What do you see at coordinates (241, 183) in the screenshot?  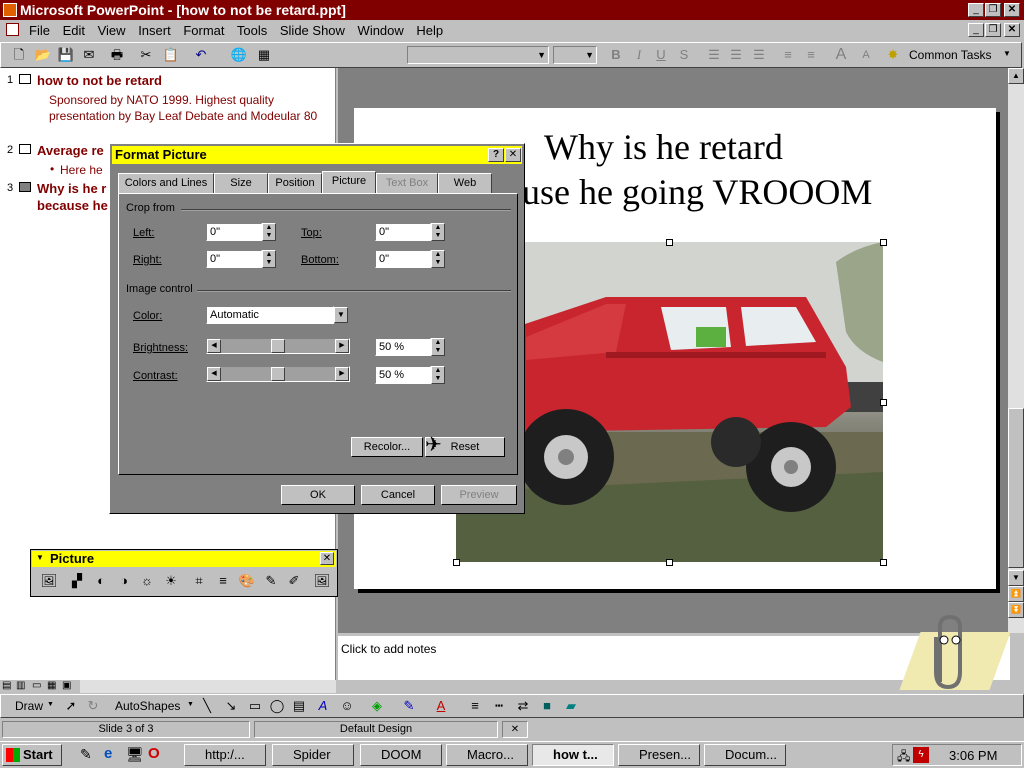 I see `tab-size: Size` at bounding box center [241, 183].